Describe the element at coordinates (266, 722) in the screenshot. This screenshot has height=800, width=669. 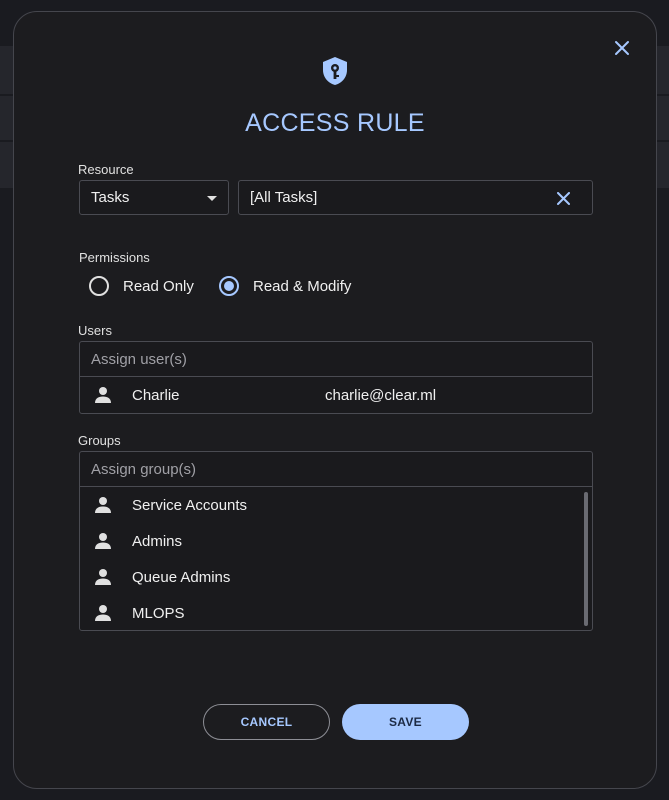
I see `cancel-button: CANCEL` at that location.